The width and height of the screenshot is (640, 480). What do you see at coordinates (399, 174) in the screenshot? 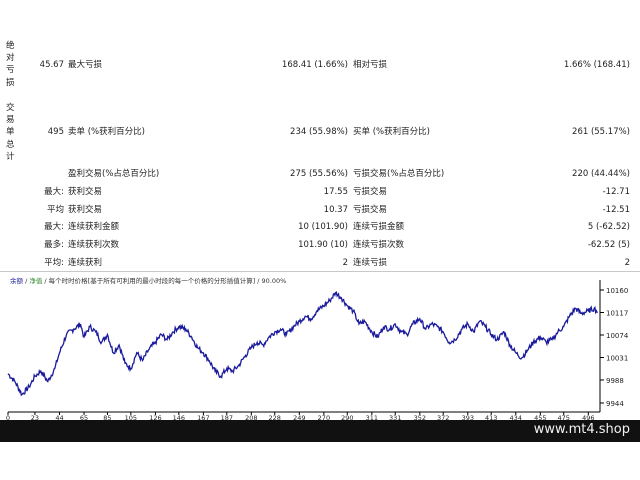
I see `loss-trades-label: 亏损交易(%占总百分比)` at bounding box center [399, 174].